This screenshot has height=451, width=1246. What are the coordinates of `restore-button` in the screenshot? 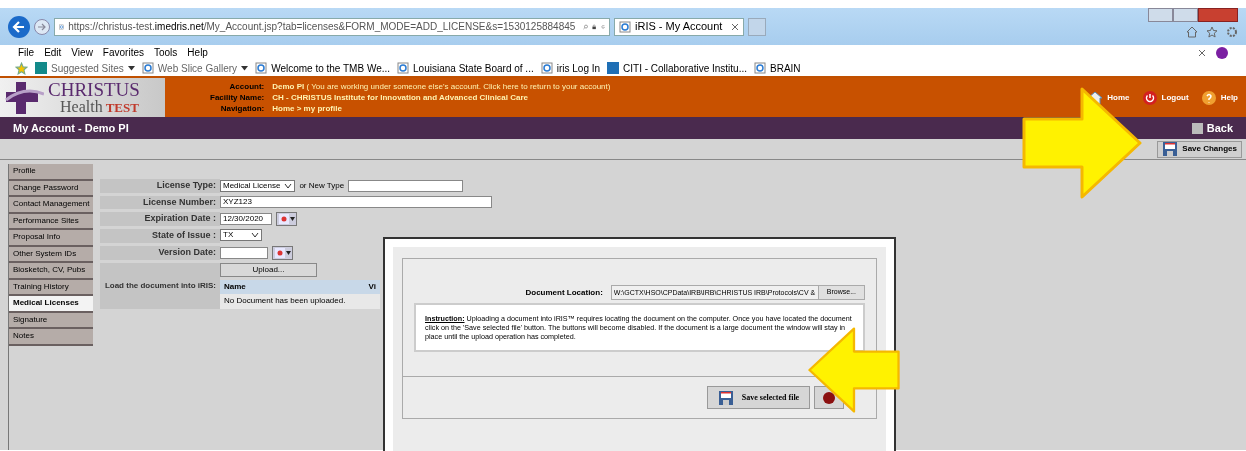 It's located at (1185, 15).